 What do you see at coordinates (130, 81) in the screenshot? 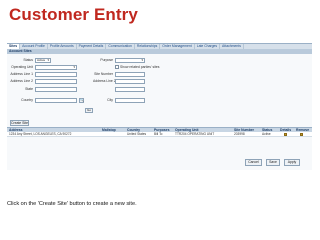
I see `address-line2-secondary-input` at bounding box center [130, 81].